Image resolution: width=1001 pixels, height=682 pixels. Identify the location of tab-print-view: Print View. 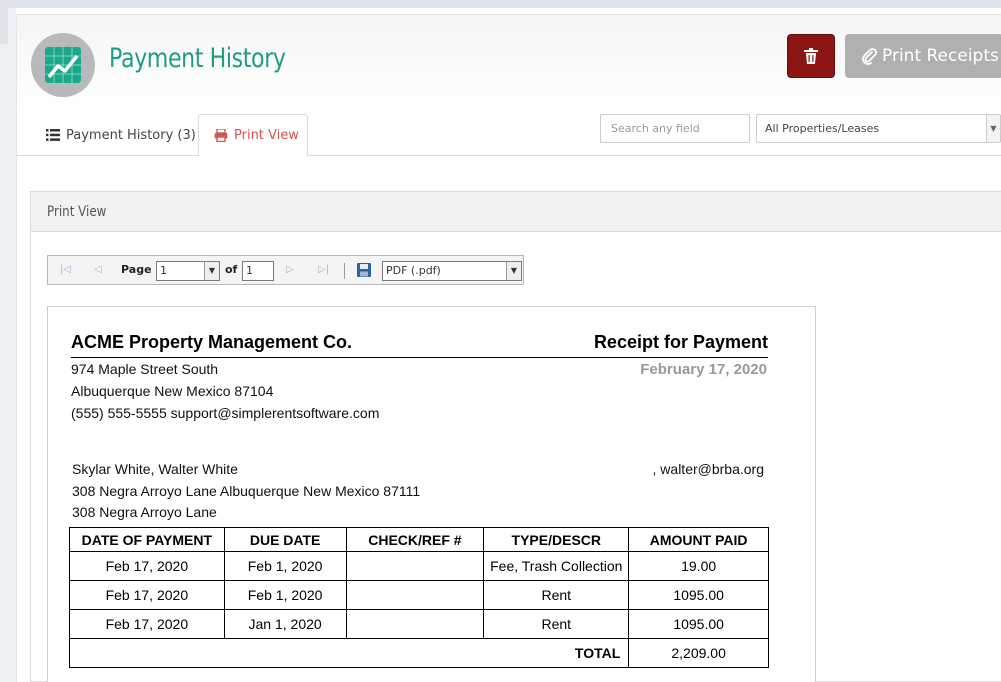
(253, 135).